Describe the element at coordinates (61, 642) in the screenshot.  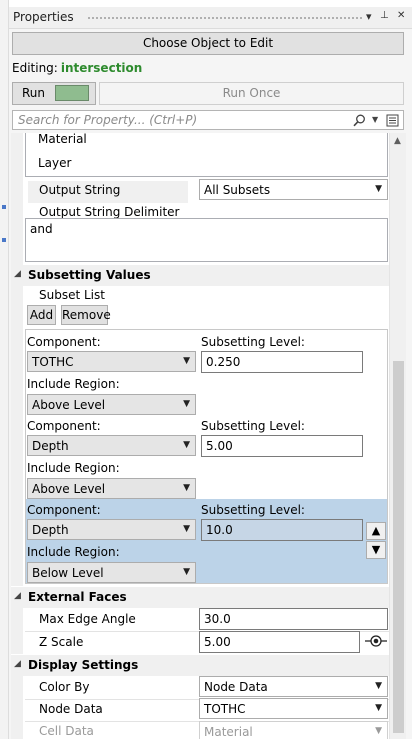
I see `z-scale-label: Z Scale` at that location.